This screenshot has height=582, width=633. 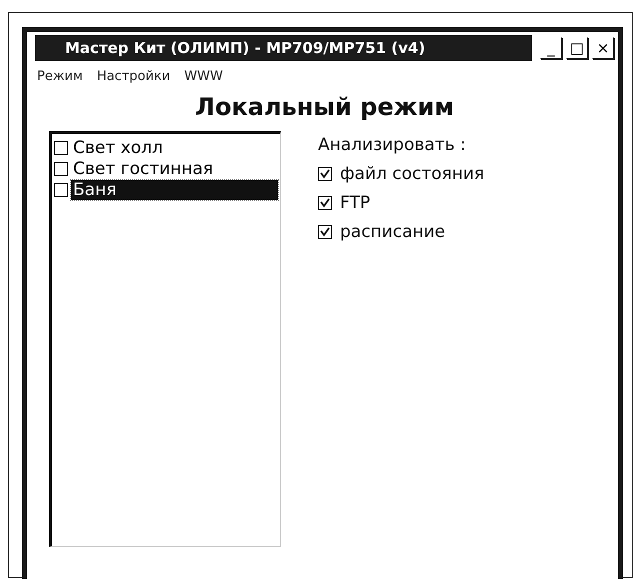 What do you see at coordinates (577, 48) in the screenshot?
I see `maximize-button: □` at bounding box center [577, 48].